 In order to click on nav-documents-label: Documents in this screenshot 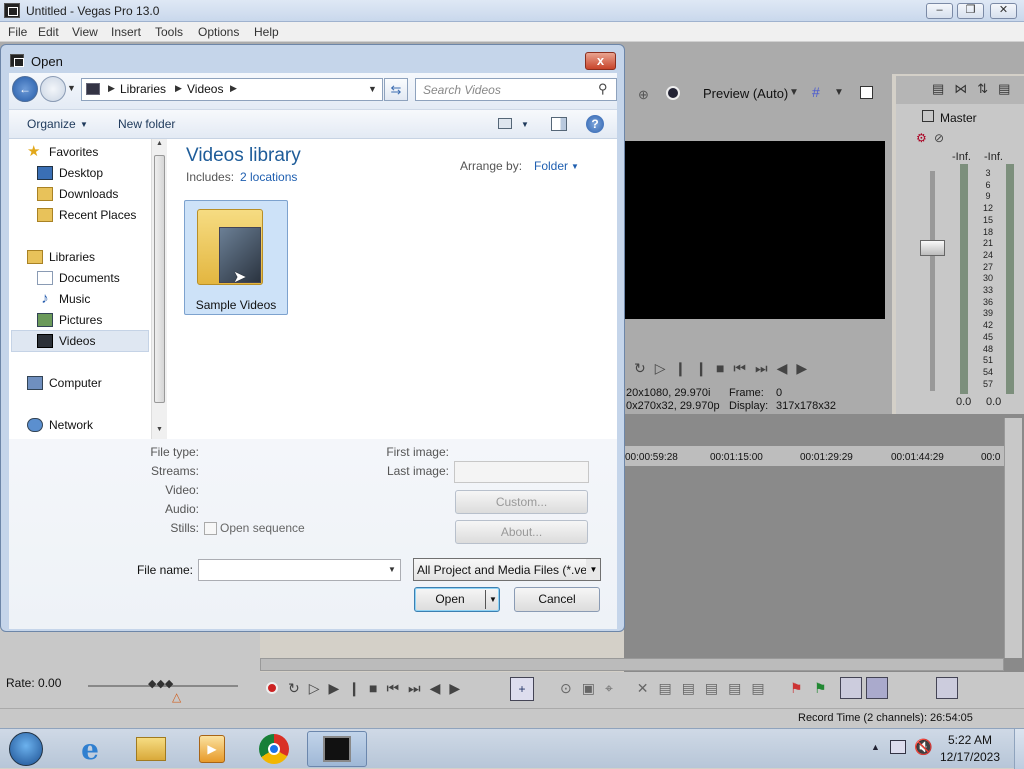, I will do `click(89, 278)`.